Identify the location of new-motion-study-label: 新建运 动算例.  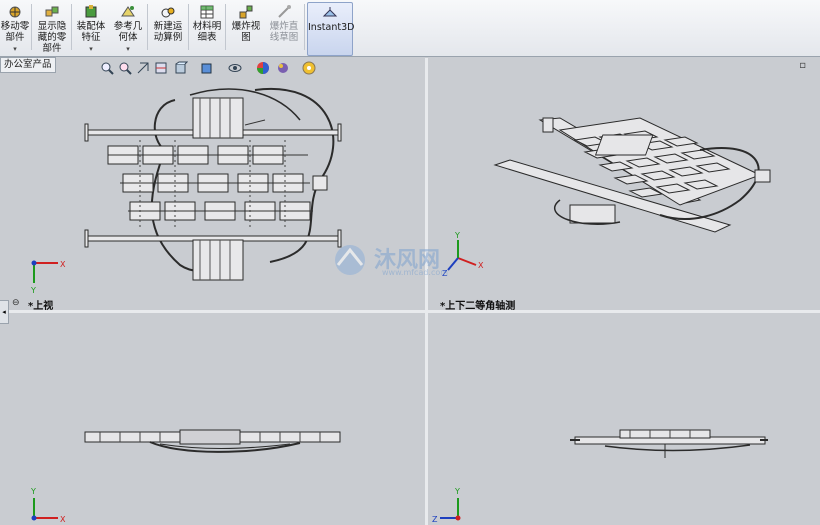
(168, 32).